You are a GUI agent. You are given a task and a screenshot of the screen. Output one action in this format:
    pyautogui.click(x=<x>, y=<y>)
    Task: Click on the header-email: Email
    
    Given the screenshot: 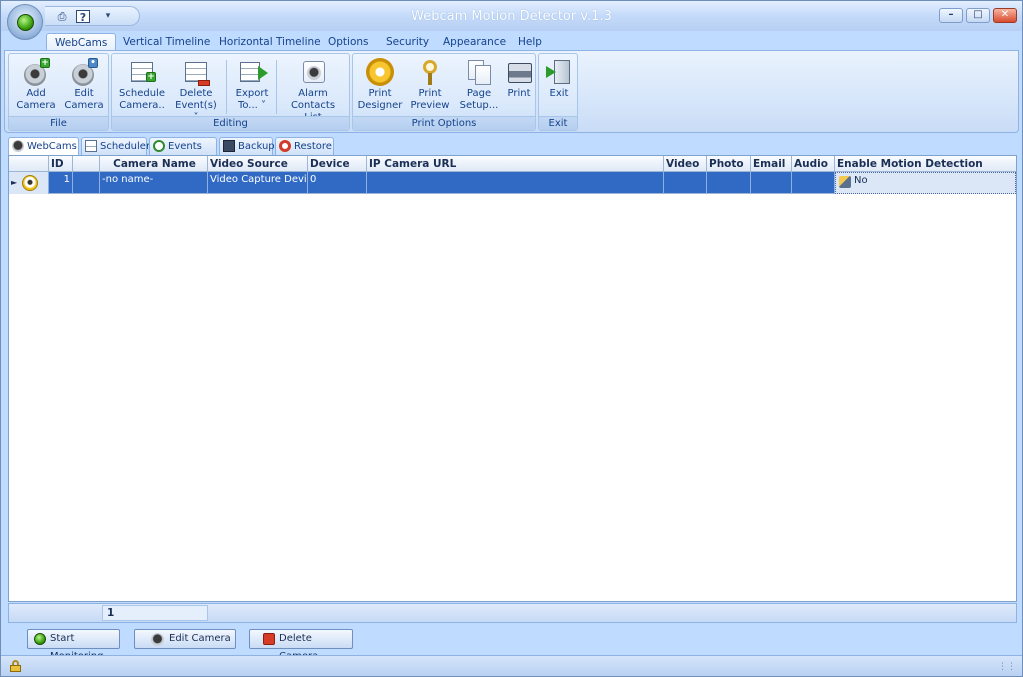 What is the action you would take?
    pyautogui.click(x=771, y=164)
    